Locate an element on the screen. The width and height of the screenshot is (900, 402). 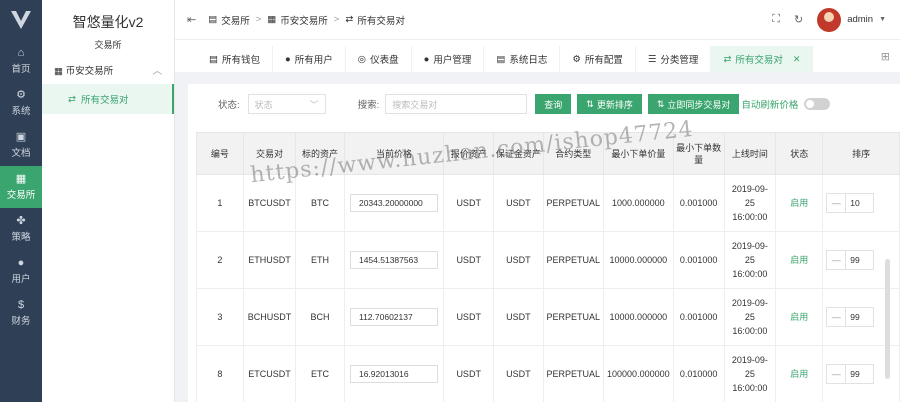
cell-pair: ETHUSDT is located at coordinates (269, 260).